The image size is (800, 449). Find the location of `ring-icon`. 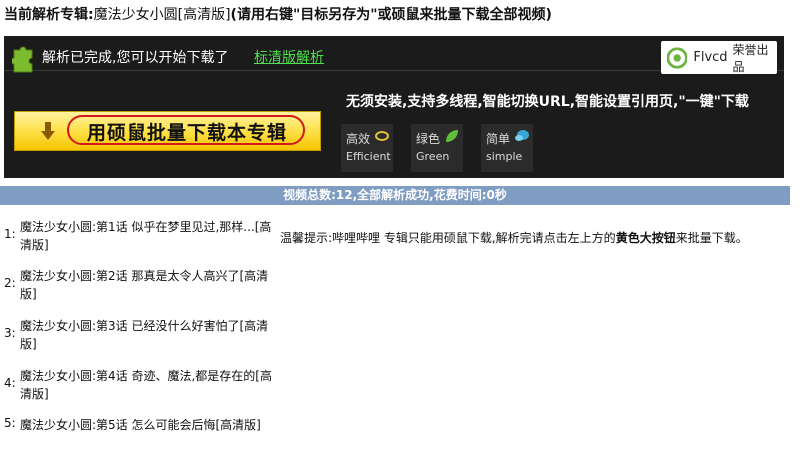

ring-icon is located at coordinates (382, 136).